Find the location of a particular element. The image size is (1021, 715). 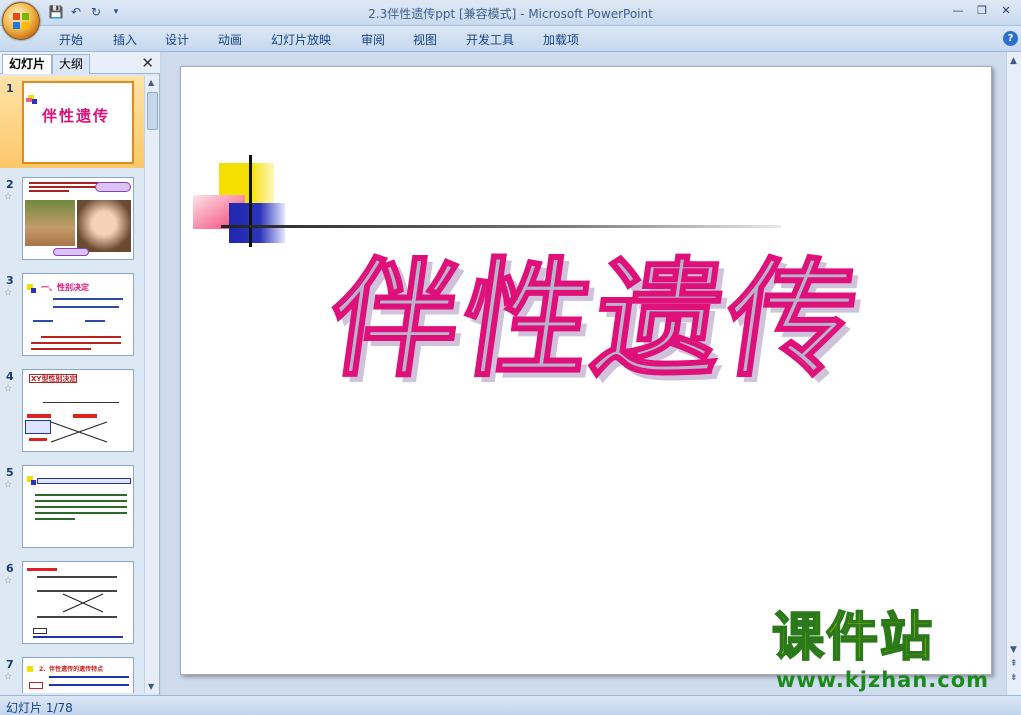

slide-title: 一、性别决定 is located at coordinates (65, 287).